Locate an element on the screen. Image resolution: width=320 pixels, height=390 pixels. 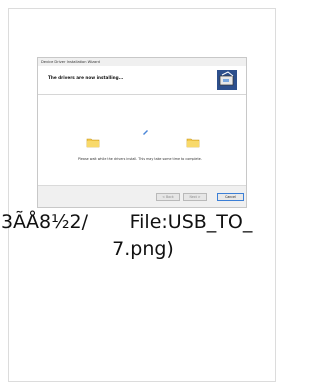
image-caption: R:3ÃÅ8½2/ File:USB_TO_ 7.png) is located at coordinates (143, 236).